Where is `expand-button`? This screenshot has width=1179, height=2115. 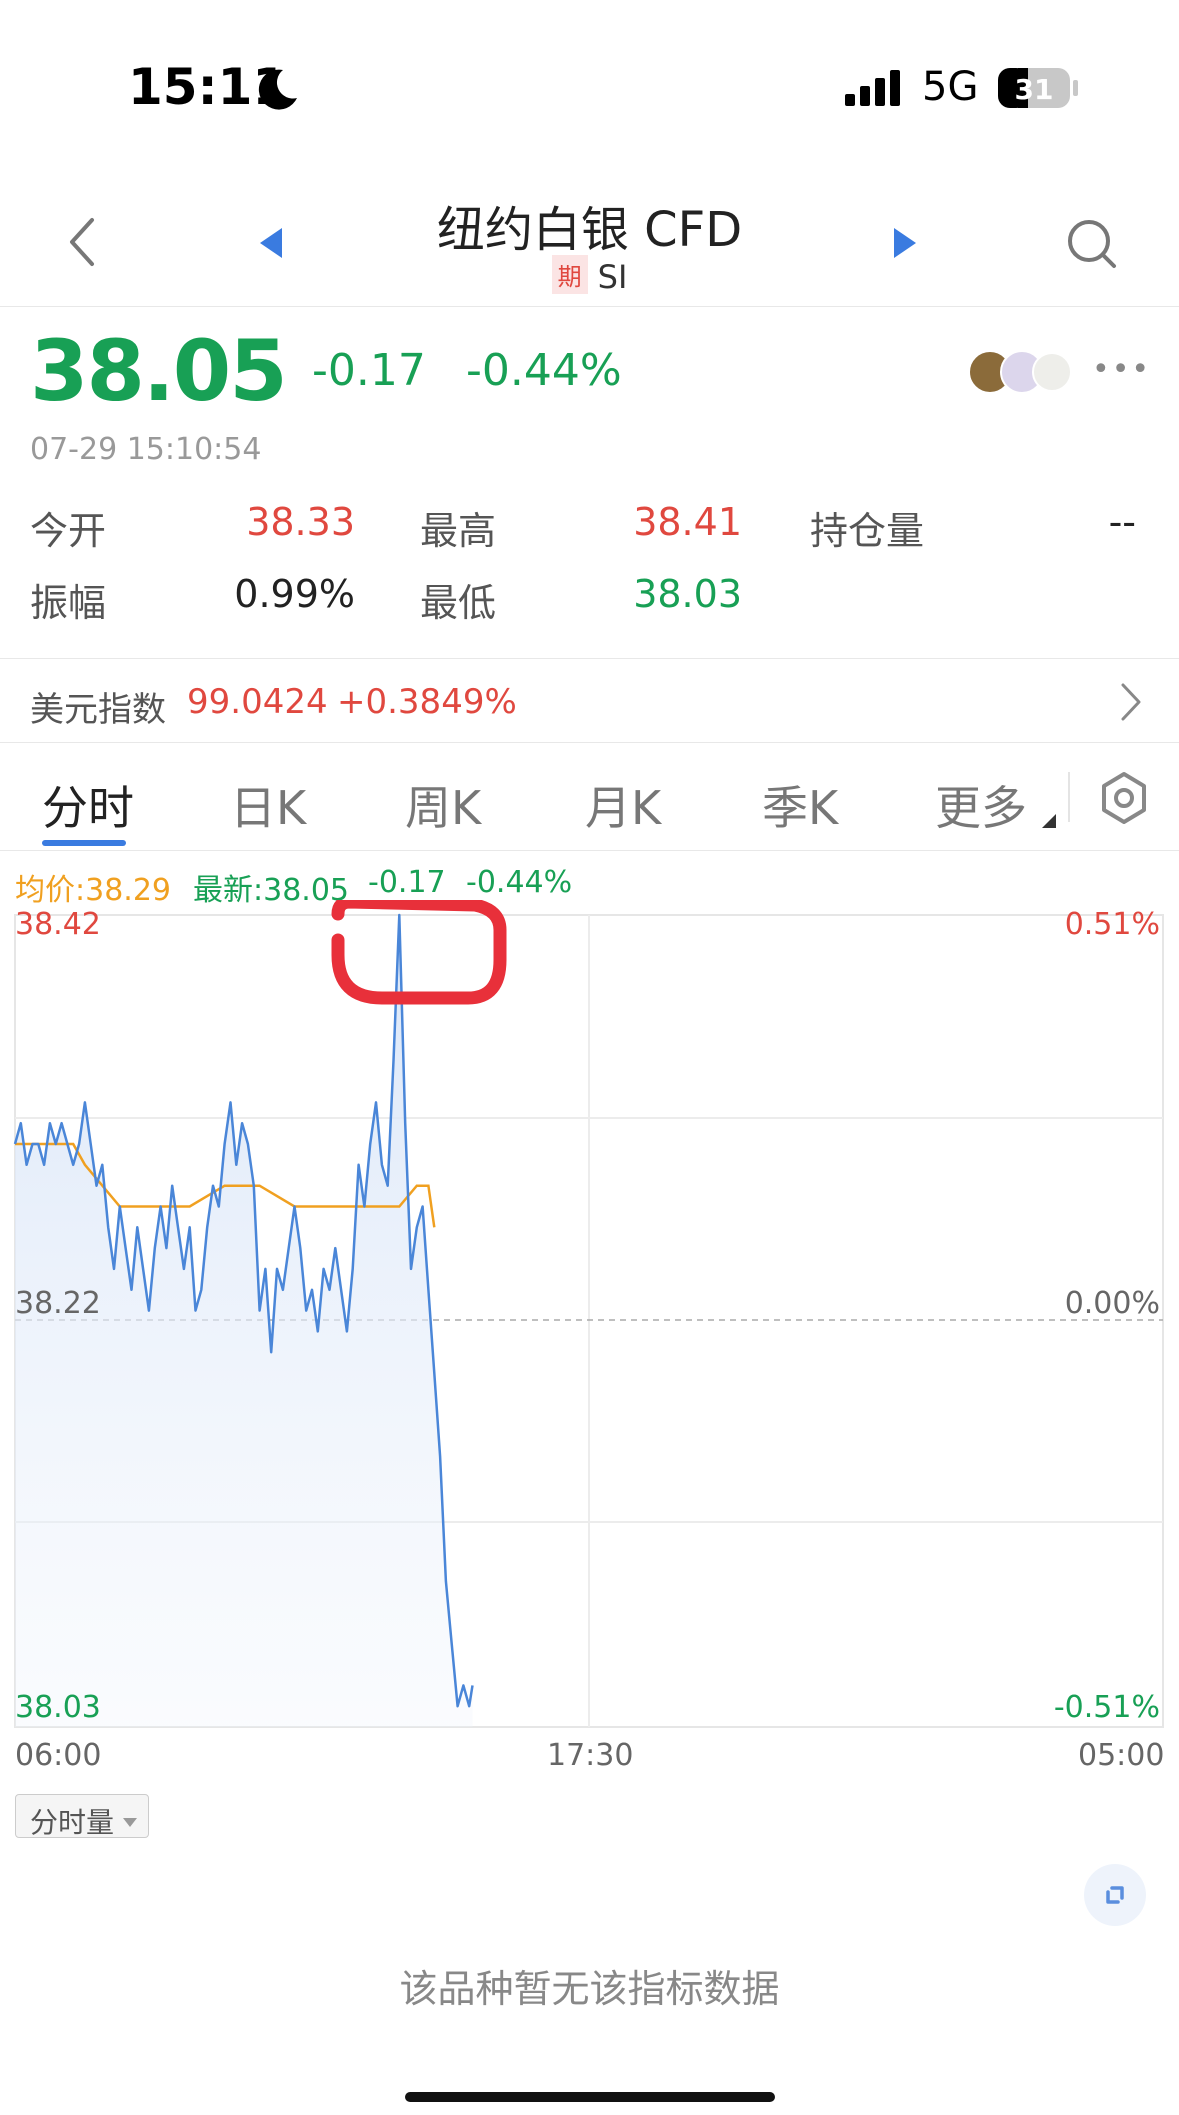
expand-button is located at coordinates (1115, 1895).